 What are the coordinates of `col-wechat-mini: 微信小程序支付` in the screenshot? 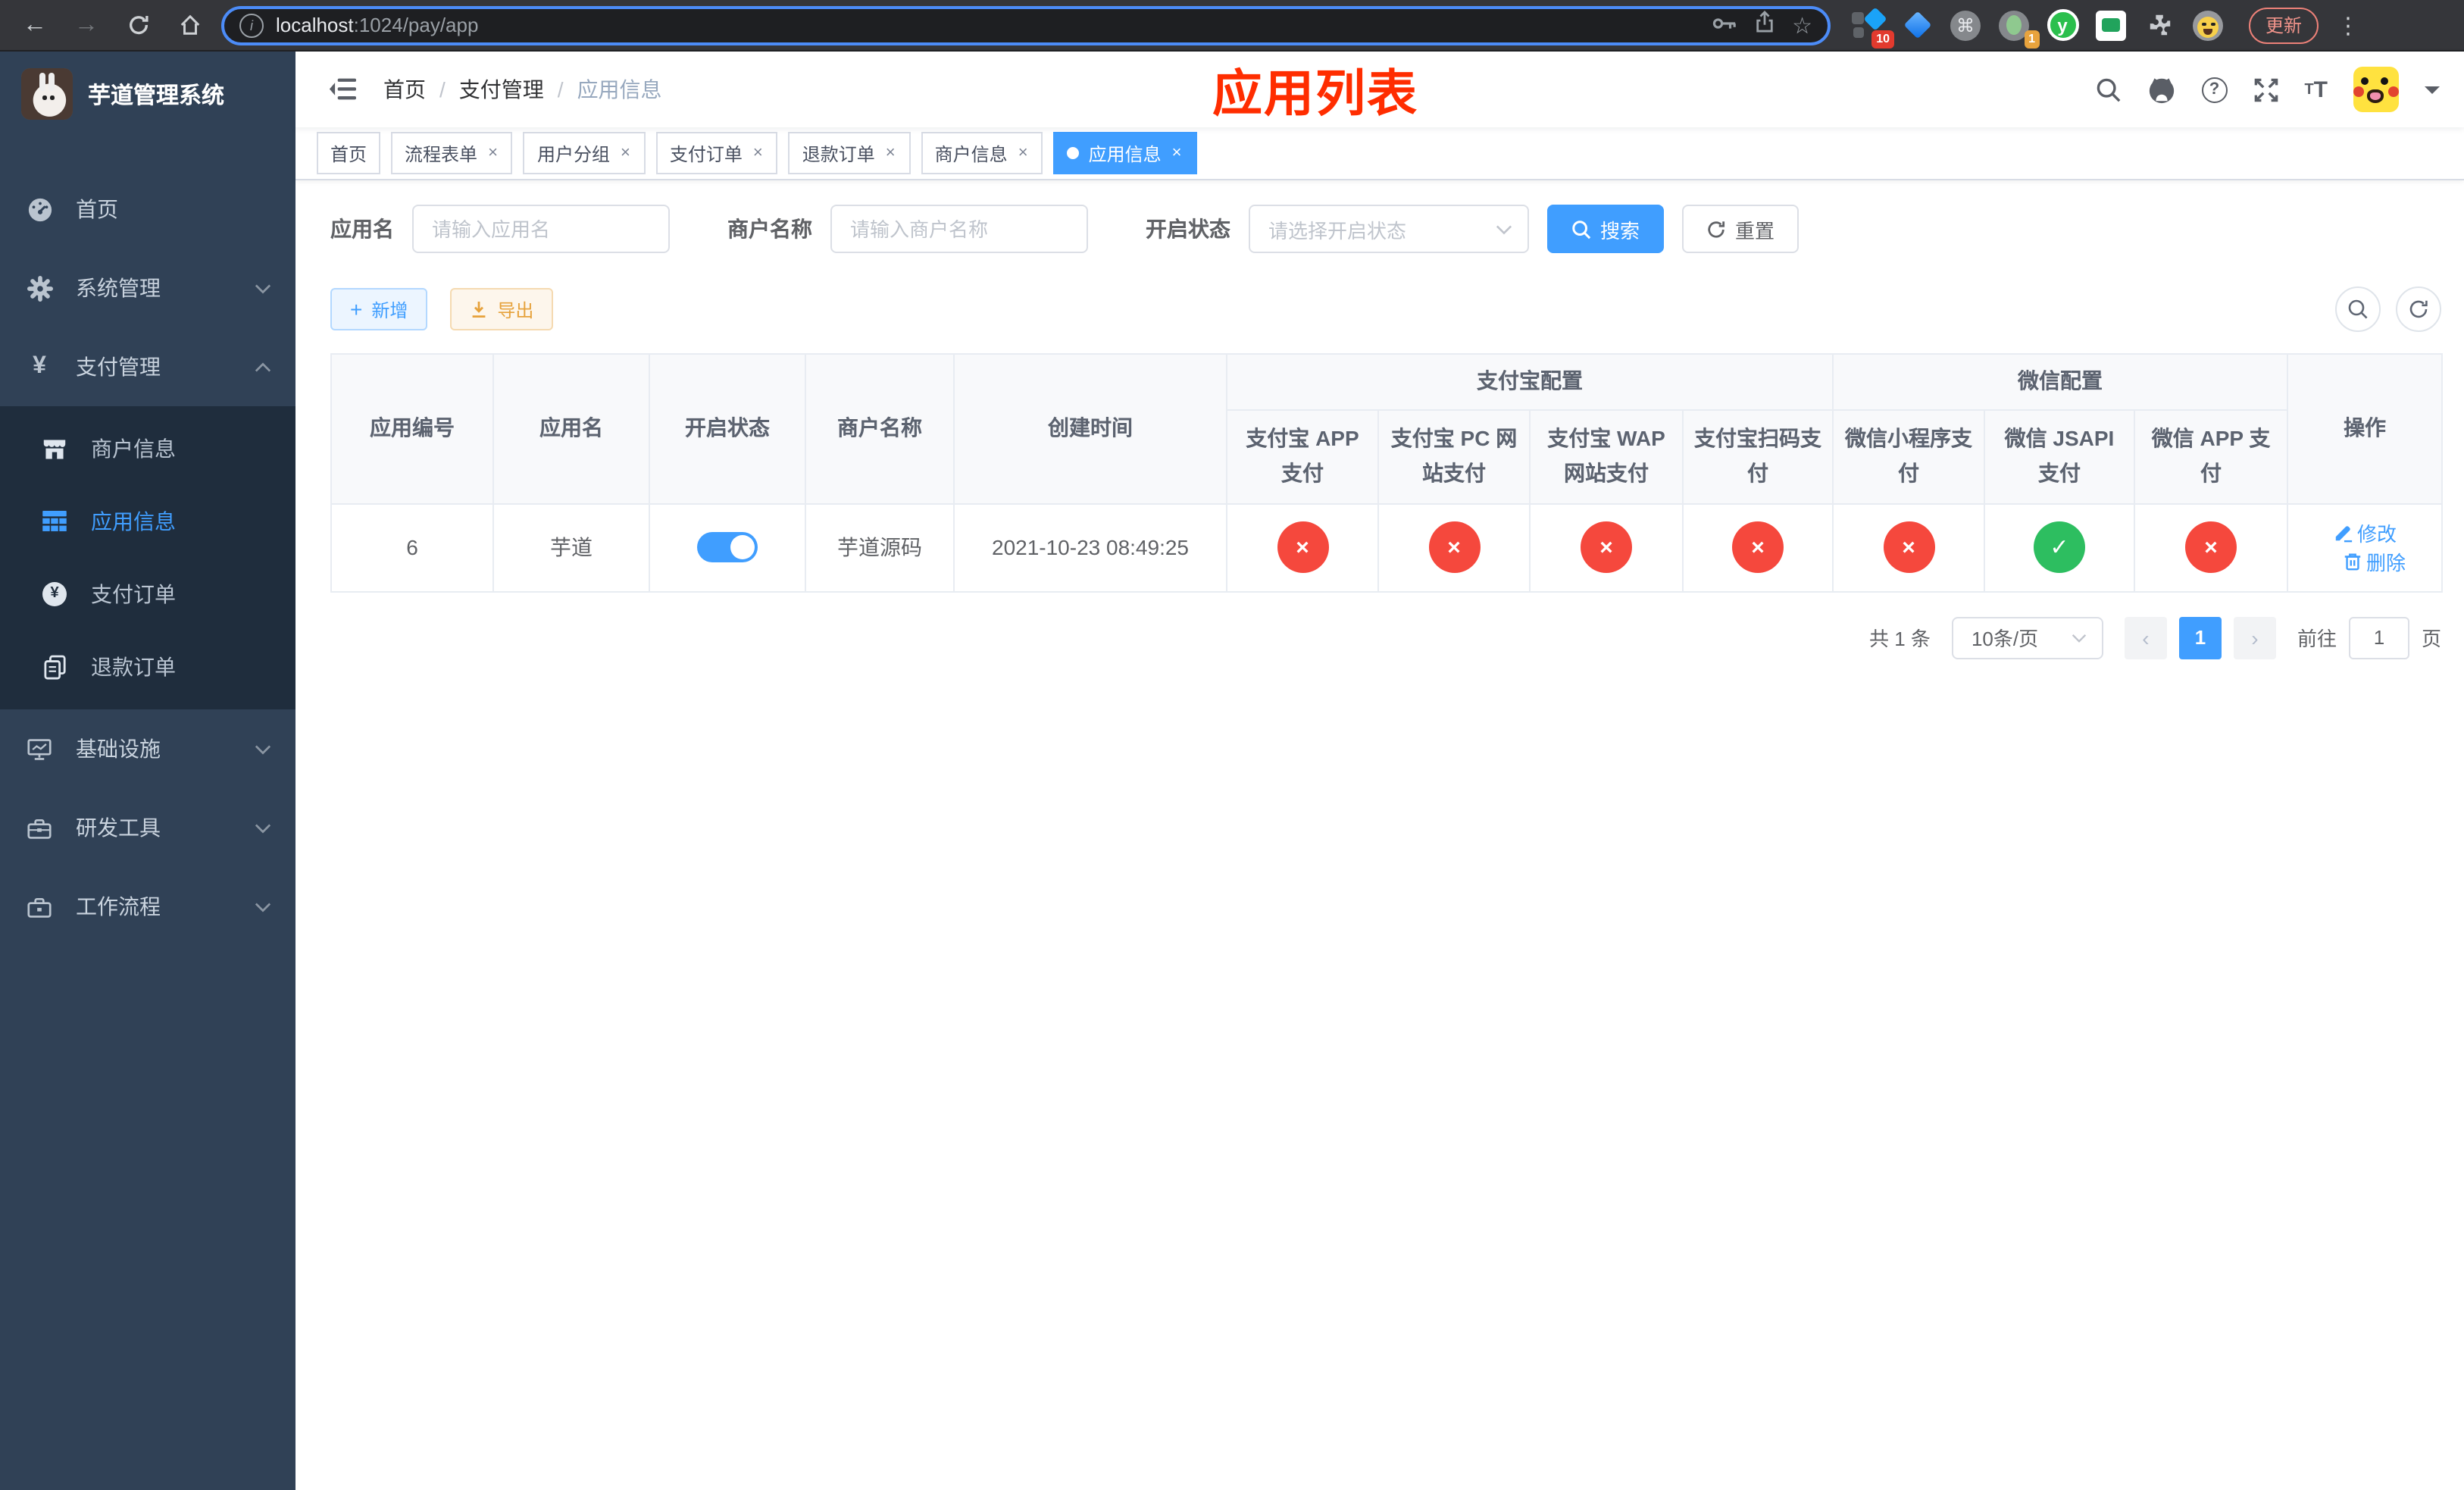 It's located at (1908, 456).